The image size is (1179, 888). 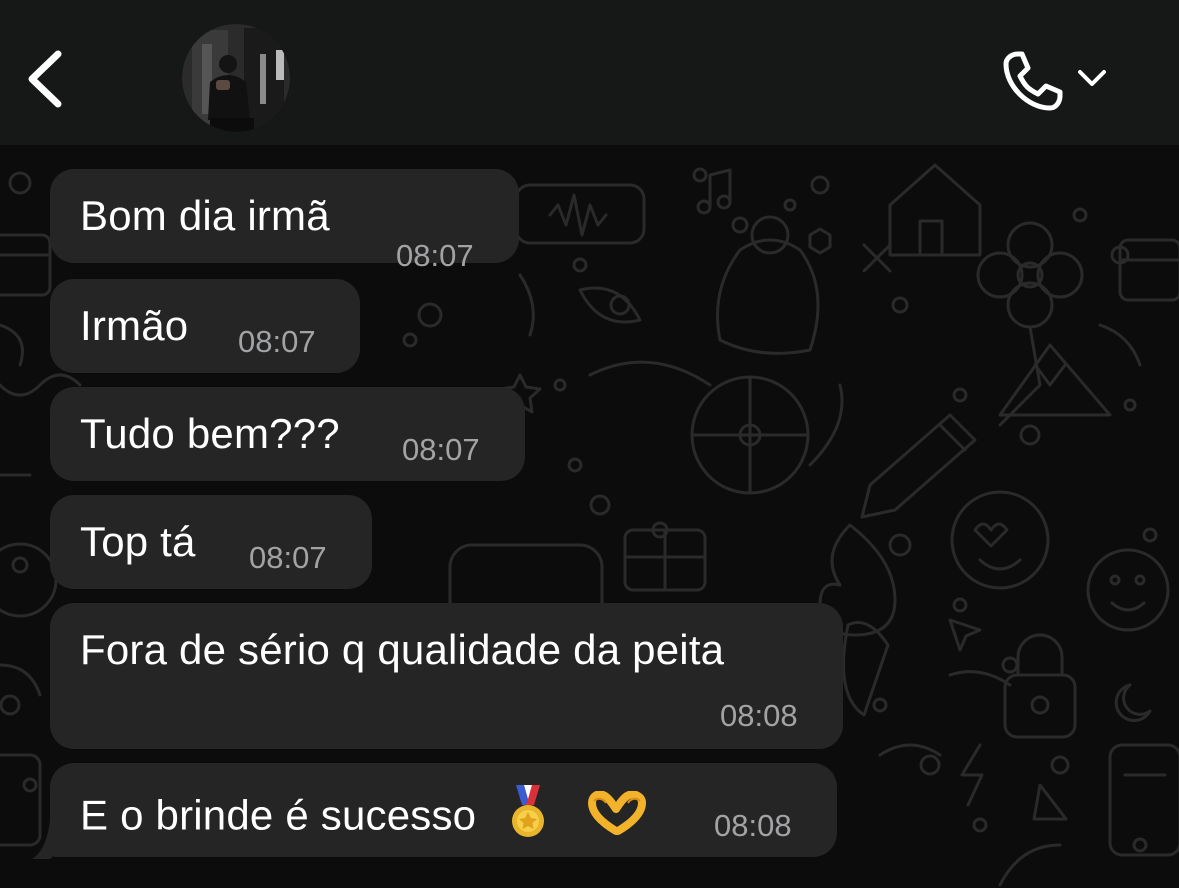 I want to click on message-text: E o brinde é sucesso, so click(x=363, y=818).